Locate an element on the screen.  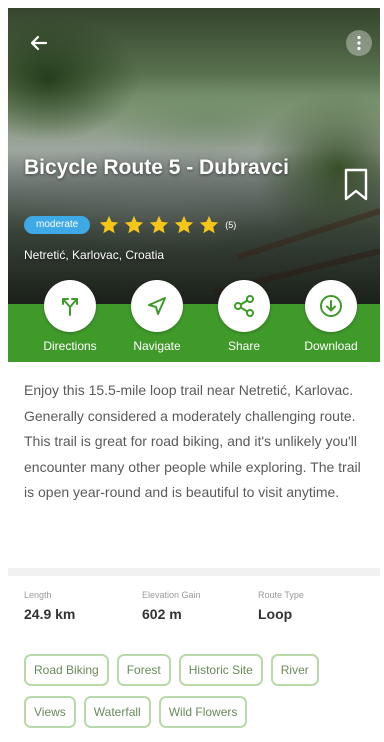
more-options-button is located at coordinates (359, 43).